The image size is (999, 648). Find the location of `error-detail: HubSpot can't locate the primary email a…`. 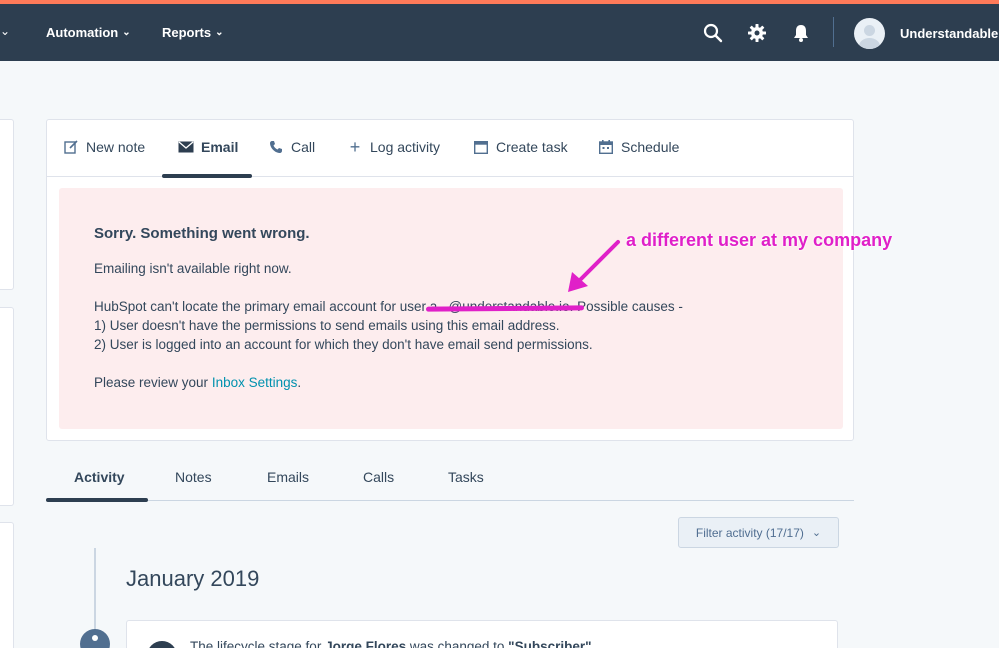

error-detail: HubSpot can't locate the primary email a… is located at coordinates (388, 306).